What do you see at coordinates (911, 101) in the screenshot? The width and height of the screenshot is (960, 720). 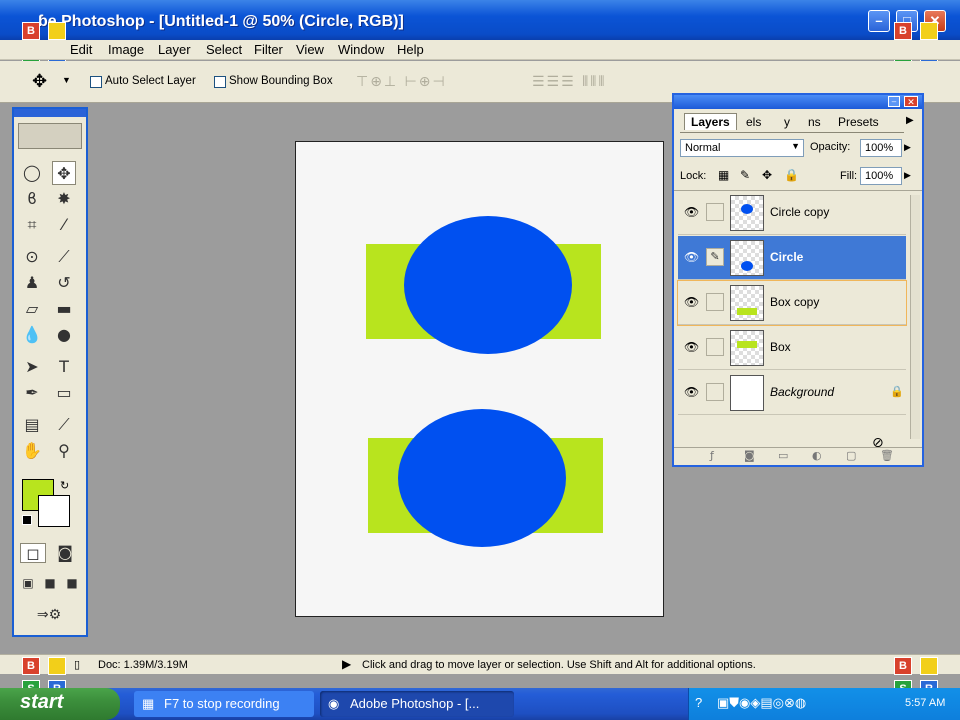 I see `close-palette-button: ✕` at bounding box center [911, 101].